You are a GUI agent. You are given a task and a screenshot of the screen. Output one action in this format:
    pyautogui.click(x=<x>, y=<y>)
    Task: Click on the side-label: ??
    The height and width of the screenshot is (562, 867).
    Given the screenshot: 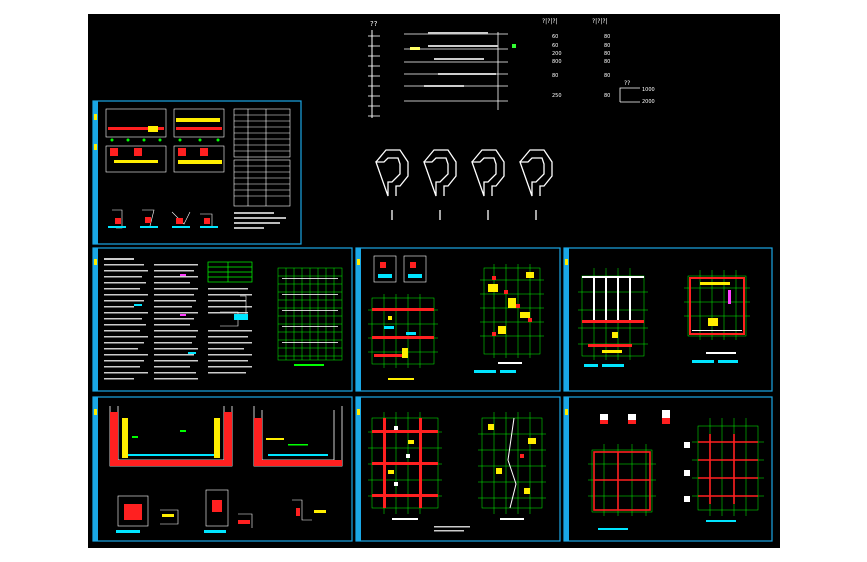 What is the action you would take?
    pyautogui.click(x=627, y=83)
    